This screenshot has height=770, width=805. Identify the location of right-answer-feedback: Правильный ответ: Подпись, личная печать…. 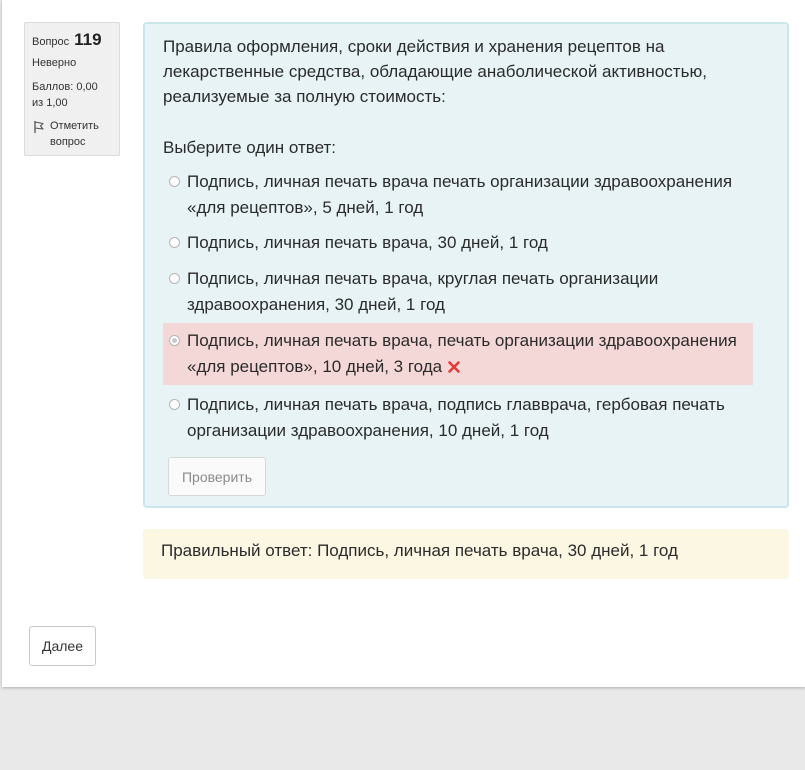
(466, 554).